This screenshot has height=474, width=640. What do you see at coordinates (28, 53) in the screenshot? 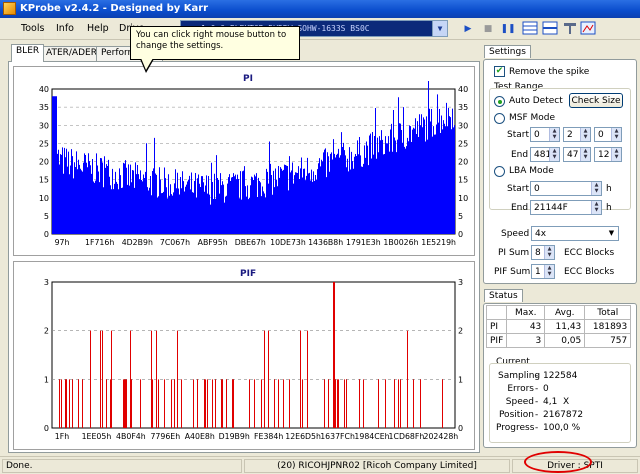
I see `tab-bler: BLER` at bounding box center [28, 53].